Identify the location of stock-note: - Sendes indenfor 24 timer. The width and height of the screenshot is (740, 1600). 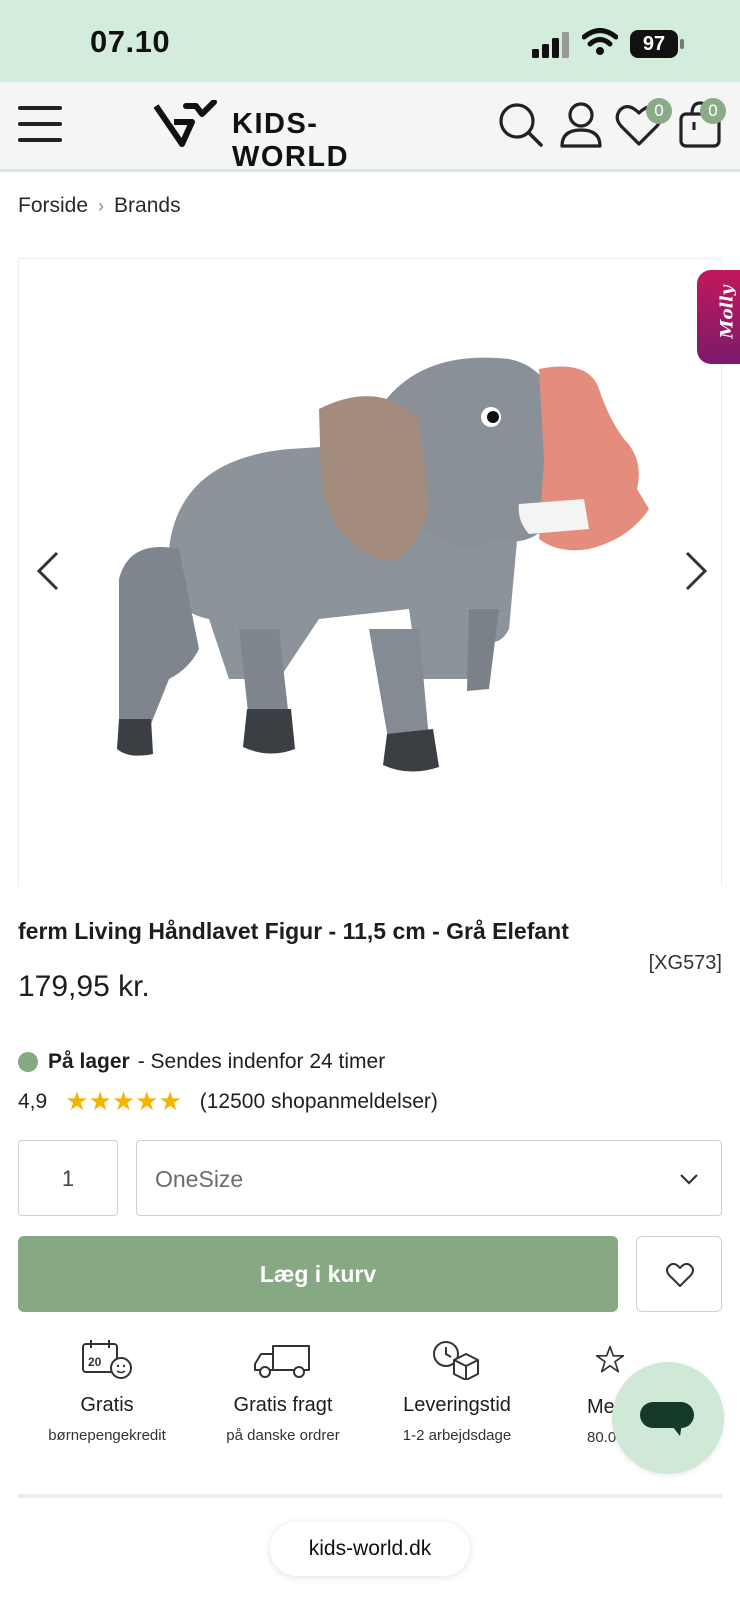
(261, 1061).